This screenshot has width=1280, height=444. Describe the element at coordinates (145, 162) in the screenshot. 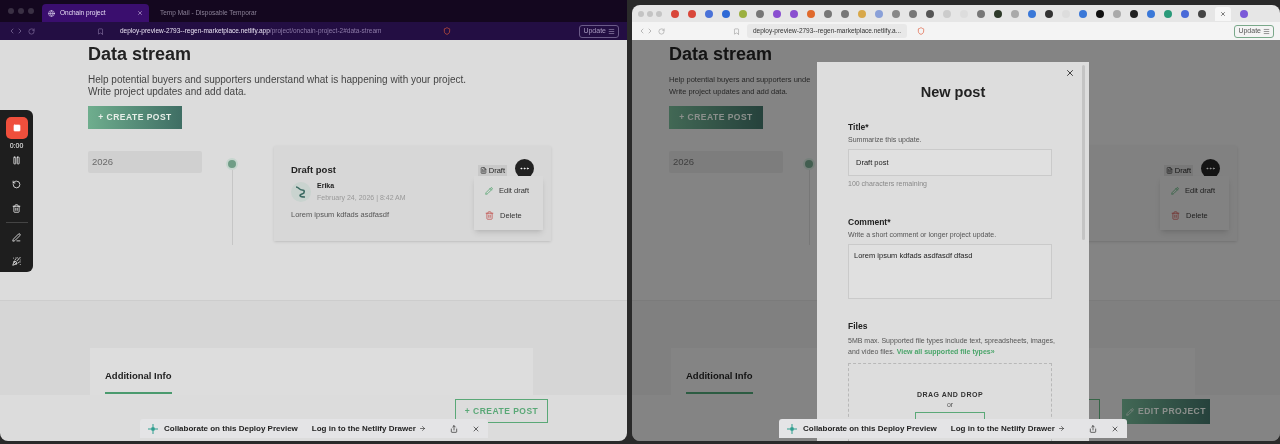

I see `year-field: 2026` at that location.